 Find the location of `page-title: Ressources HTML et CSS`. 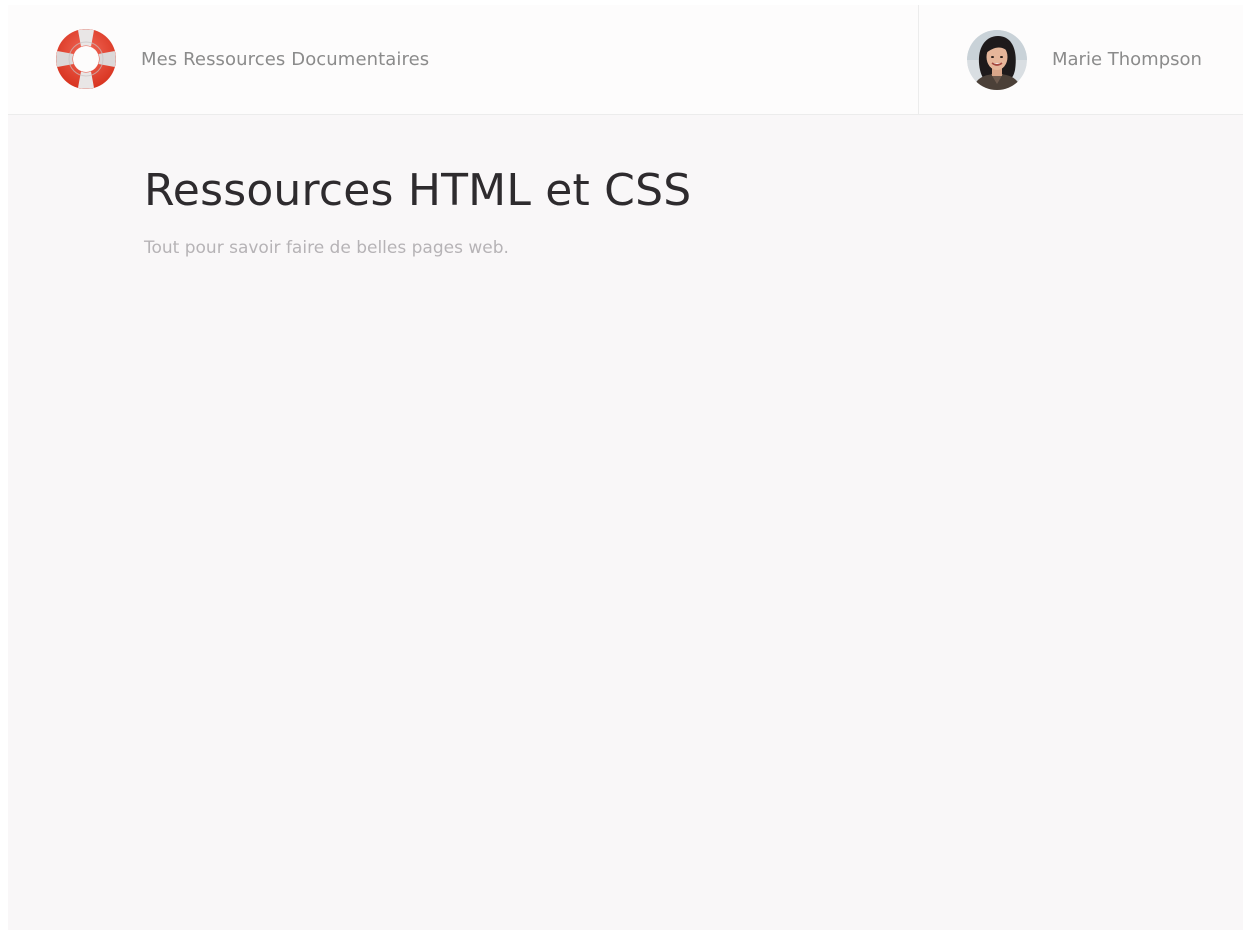

page-title: Ressources HTML et CSS is located at coordinates (418, 190).